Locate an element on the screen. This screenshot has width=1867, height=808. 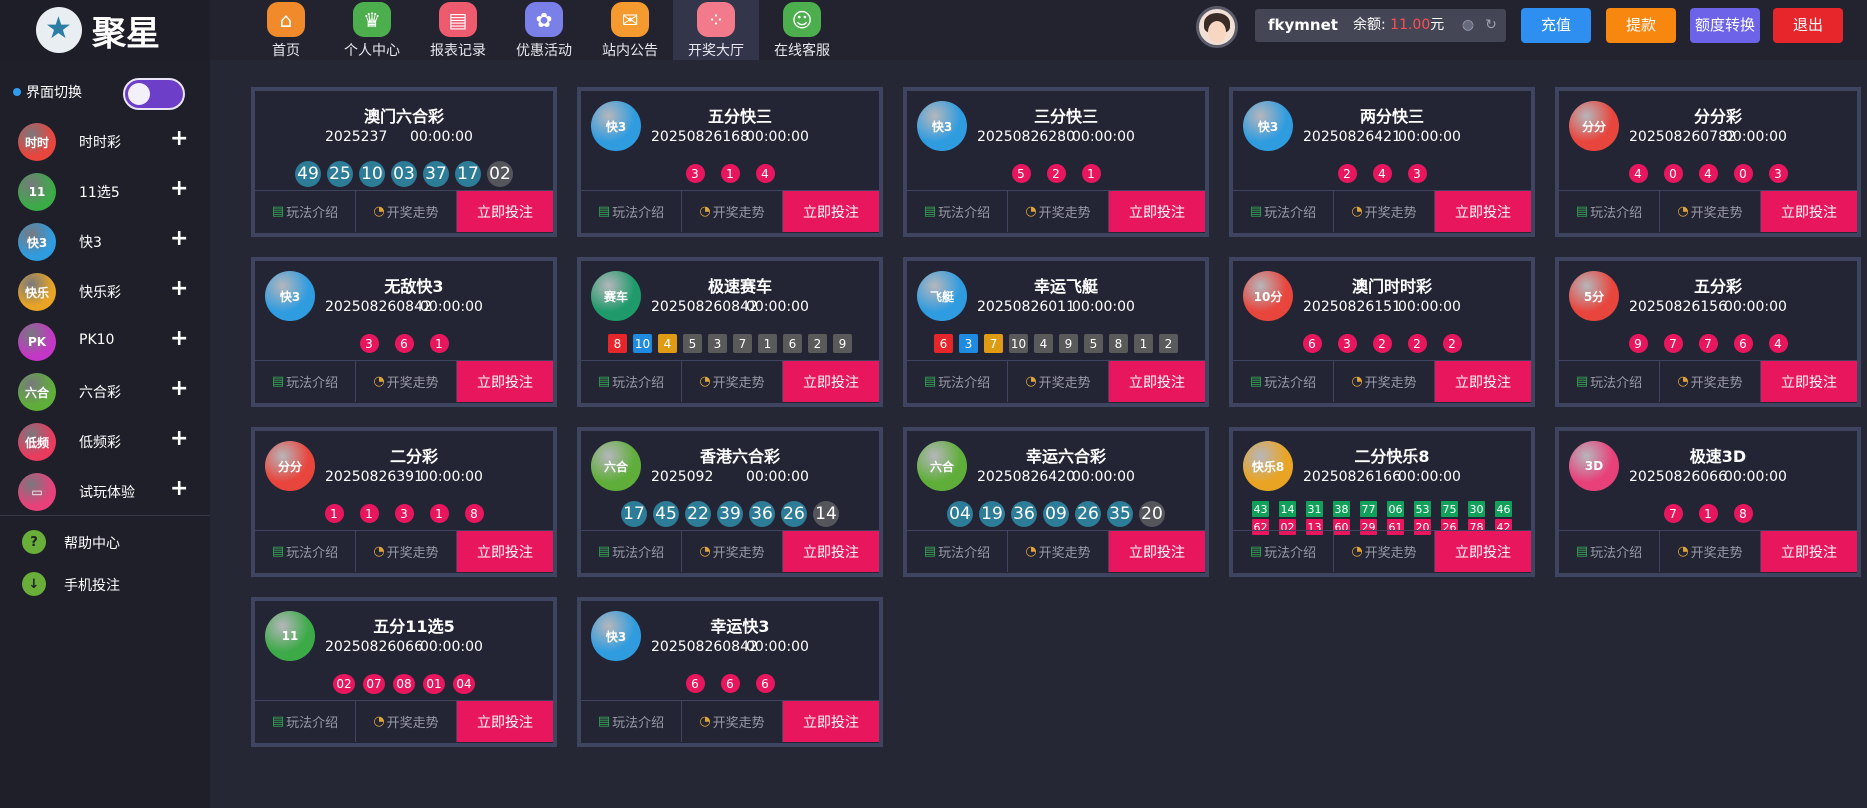
sidebar-item-2: 快3 快3 + is located at coordinates (105, 240).